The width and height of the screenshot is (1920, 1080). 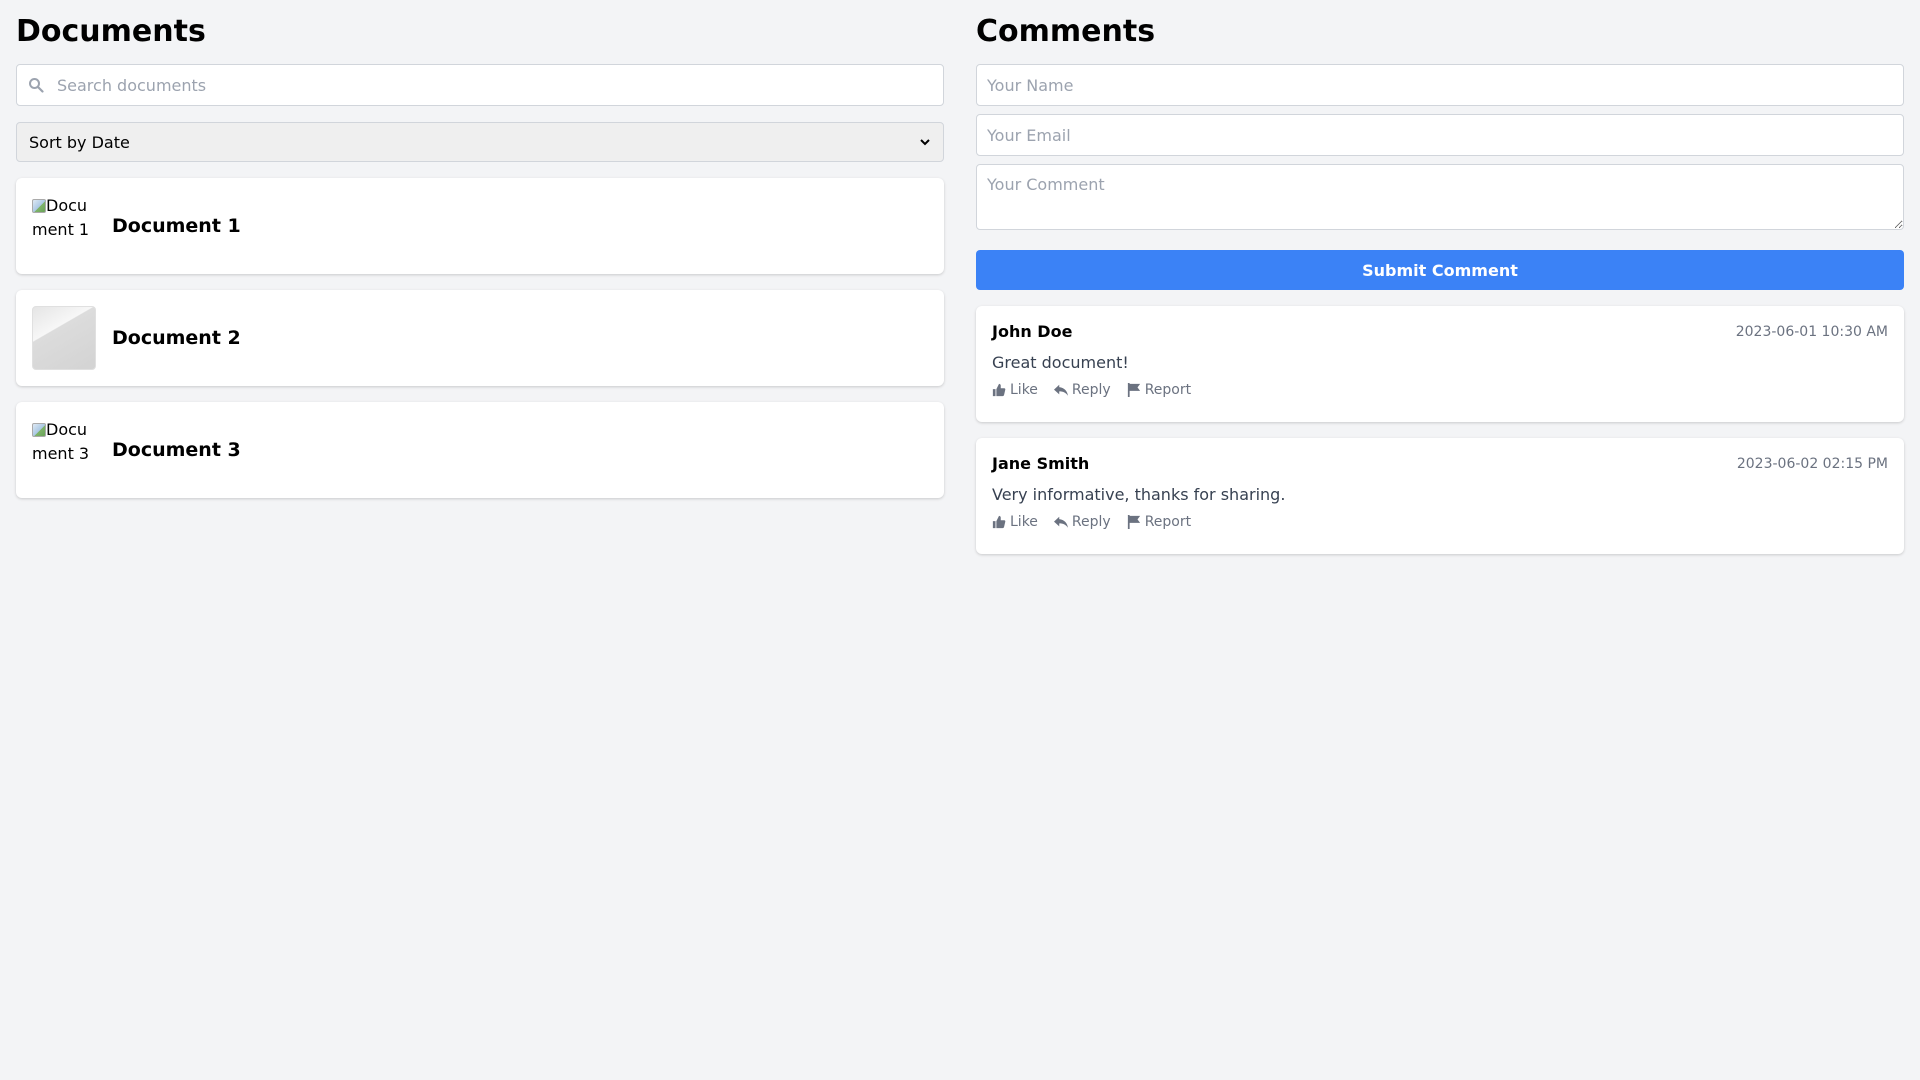 I want to click on document-title: Document 3, so click(x=176, y=450).